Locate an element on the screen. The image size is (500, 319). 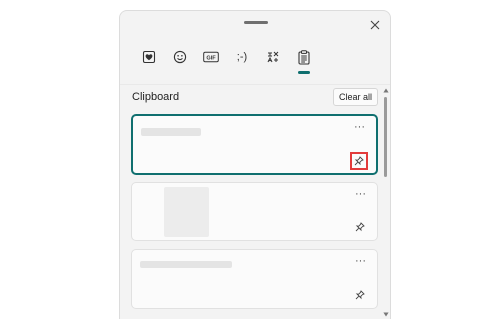
tab-kaomoji: ;-) is located at coordinates (242, 57).